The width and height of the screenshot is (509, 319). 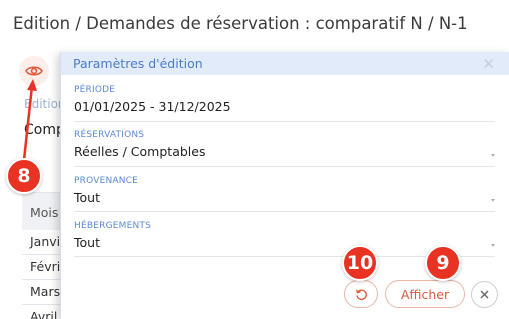 What do you see at coordinates (24, 176) in the screenshot?
I see `annotation-badge-8: 8` at bounding box center [24, 176].